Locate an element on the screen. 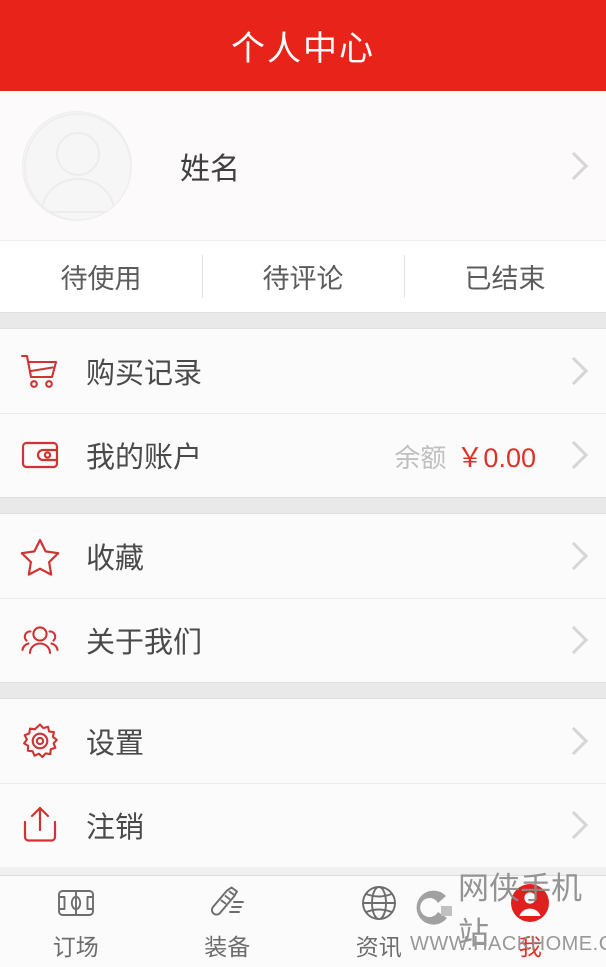 The height and width of the screenshot is (967, 606). balance-label: 余额 is located at coordinates (420, 457).